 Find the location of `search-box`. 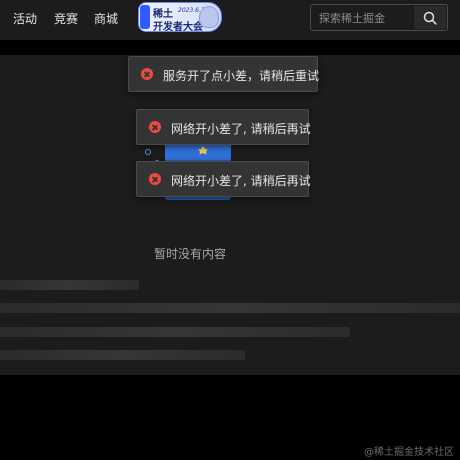

search-box is located at coordinates (379, 17).